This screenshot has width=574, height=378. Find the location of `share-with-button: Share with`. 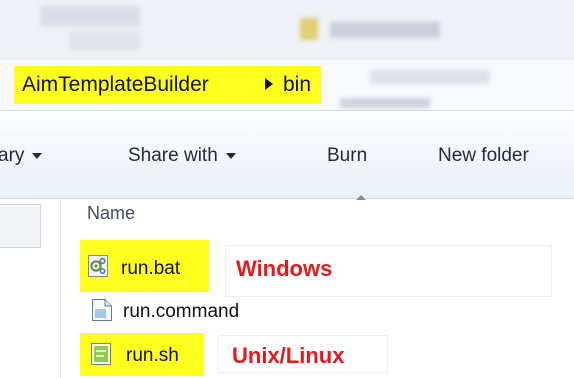

share-with-button: Share with is located at coordinates (182, 156).